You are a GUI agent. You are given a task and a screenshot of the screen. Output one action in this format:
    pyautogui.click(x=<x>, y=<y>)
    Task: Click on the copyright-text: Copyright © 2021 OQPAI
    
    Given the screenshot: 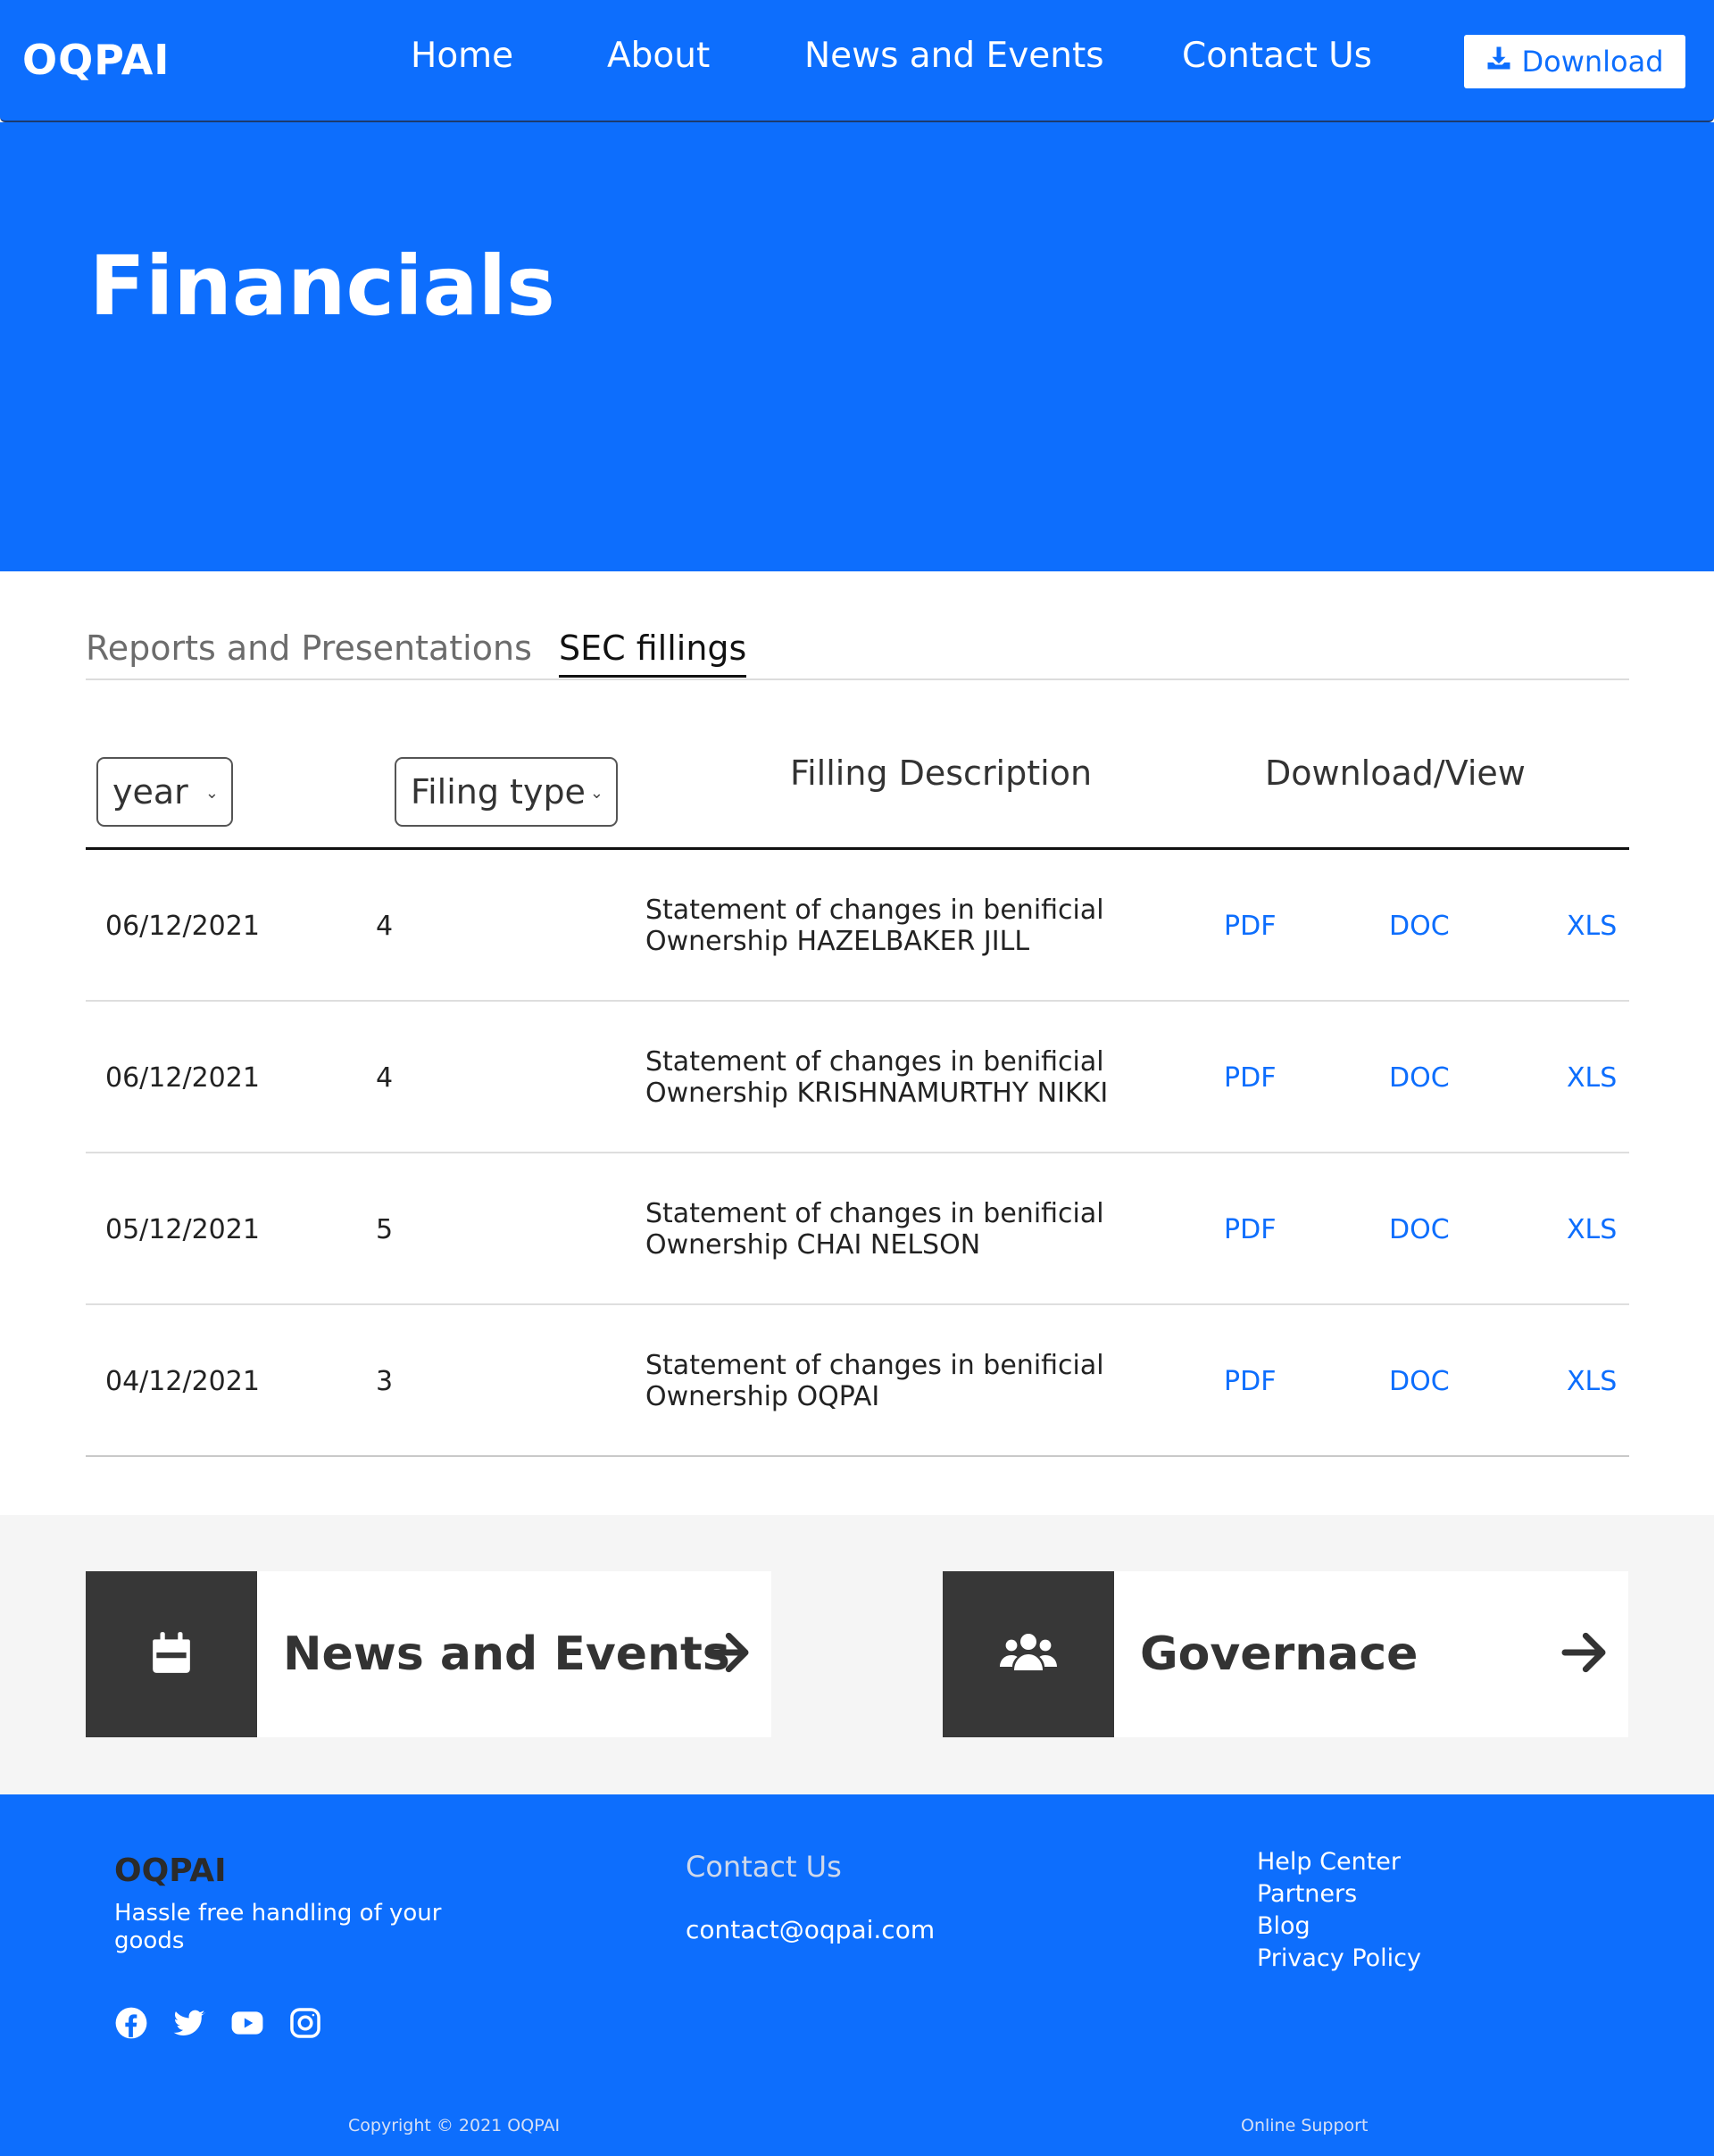 What is the action you would take?
    pyautogui.click(x=454, y=2125)
    